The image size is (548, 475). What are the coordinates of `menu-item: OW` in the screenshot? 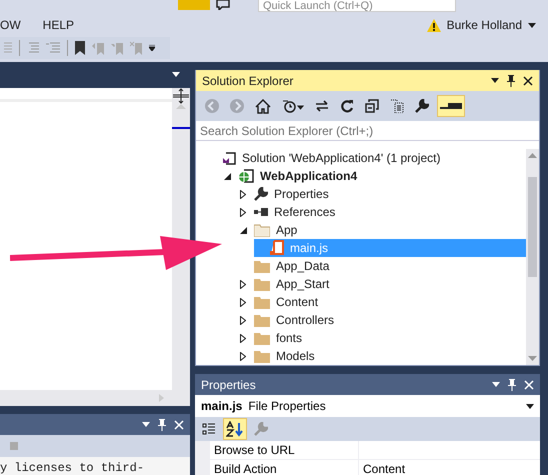 It's located at (10, 25).